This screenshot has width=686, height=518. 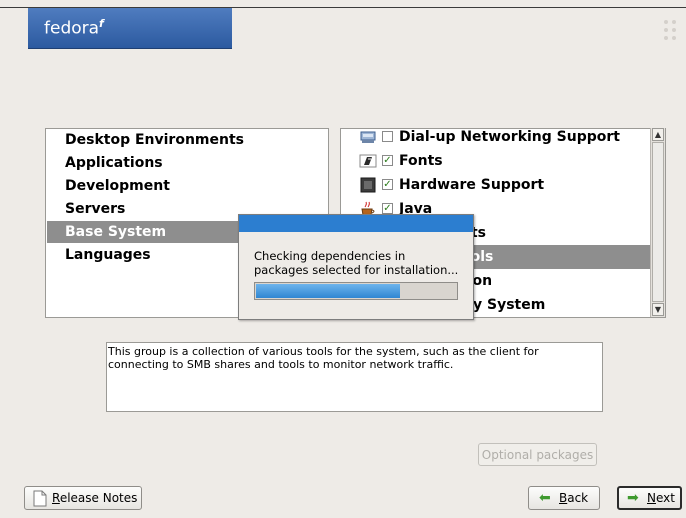 What do you see at coordinates (40, 498) in the screenshot?
I see `document-icon` at bounding box center [40, 498].